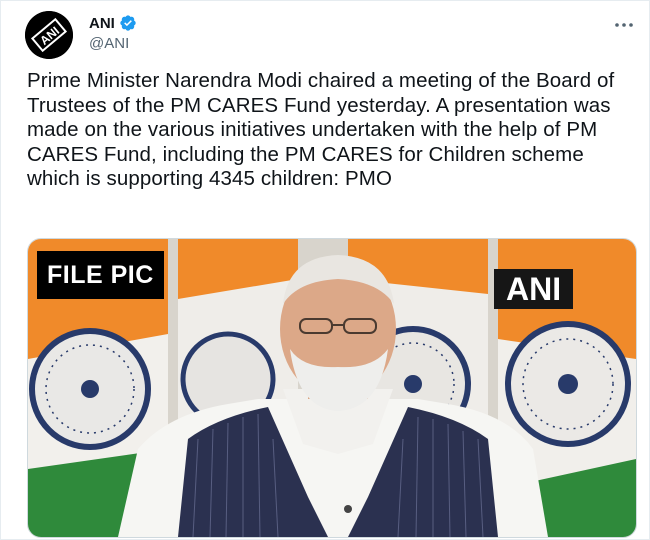 This screenshot has width=650, height=540. I want to click on avatar: ANI, so click(49, 35).